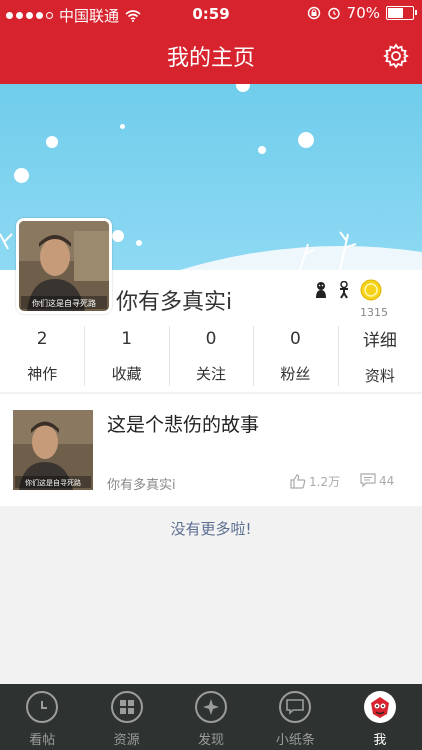 The image size is (422, 750). What do you see at coordinates (211, 373) in the screenshot?
I see `stat-label: 关注` at bounding box center [211, 373].